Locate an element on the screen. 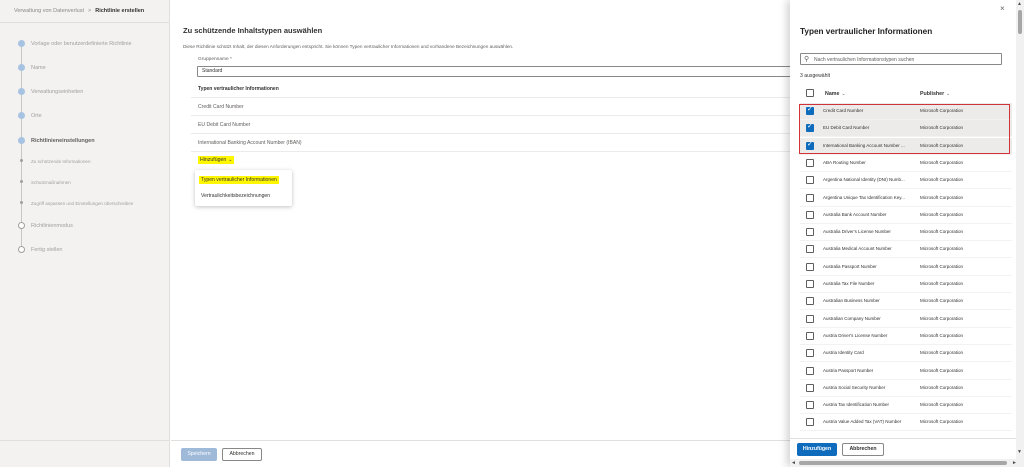 The image size is (1024, 467). wizard-progress-line is located at coordinates (21, 147).